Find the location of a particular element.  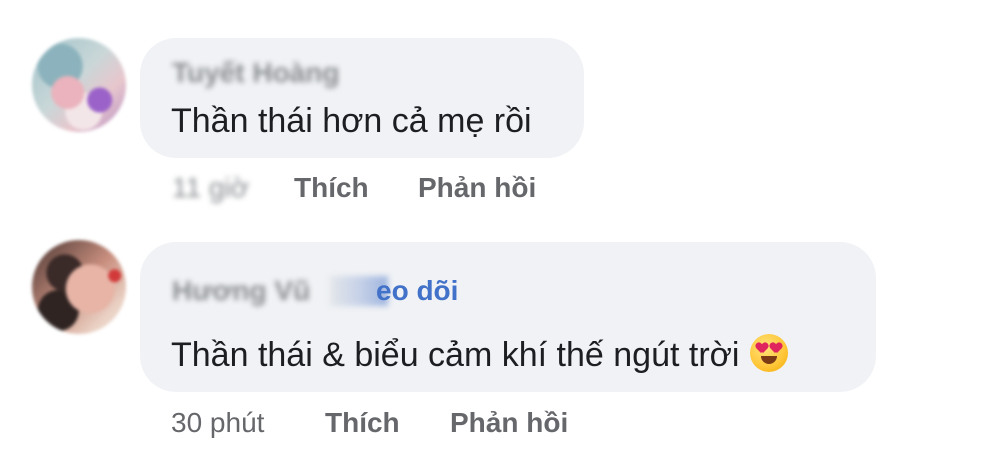

comment-author-name: Tuyết Hoàng is located at coordinates (255, 73).